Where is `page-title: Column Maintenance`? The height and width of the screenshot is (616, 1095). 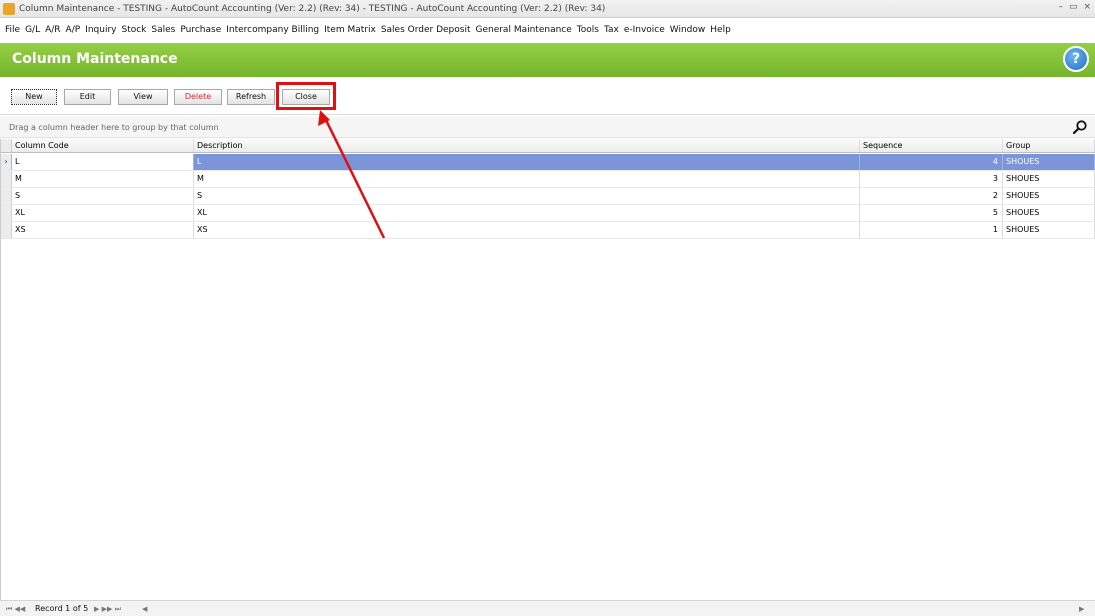
page-title: Column Maintenance is located at coordinates (95, 59).